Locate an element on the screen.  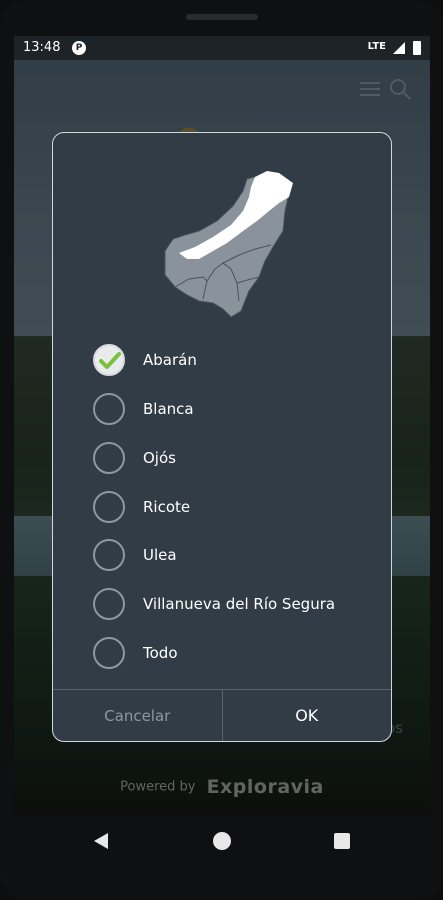
status-time: 13:48 is located at coordinates (42, 47).